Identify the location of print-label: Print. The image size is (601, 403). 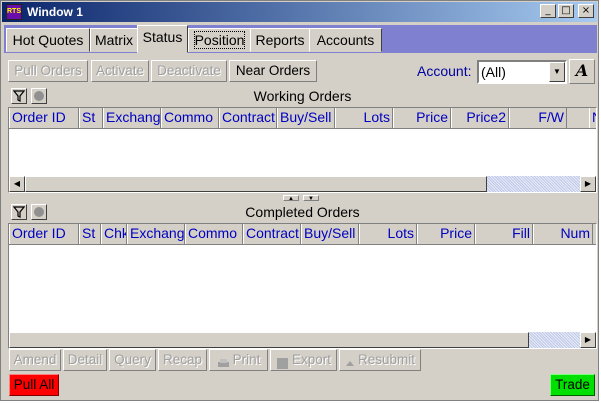
(246, 359).